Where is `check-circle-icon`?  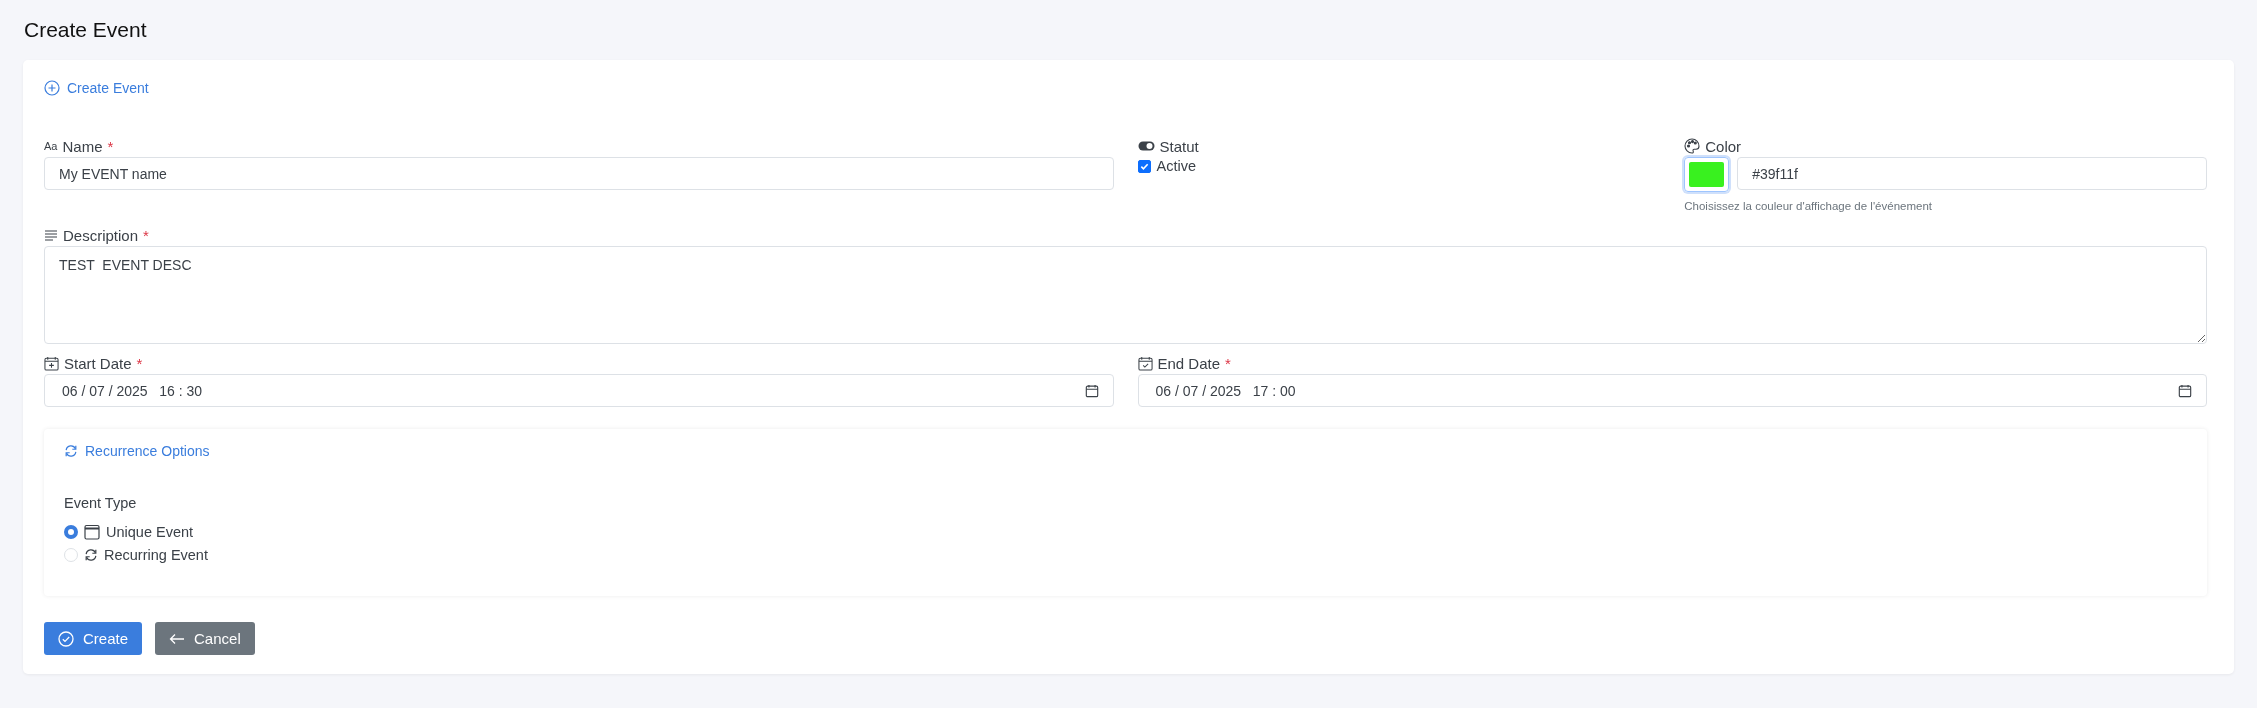
check-circle-icon is located at coordinates (66, 638).